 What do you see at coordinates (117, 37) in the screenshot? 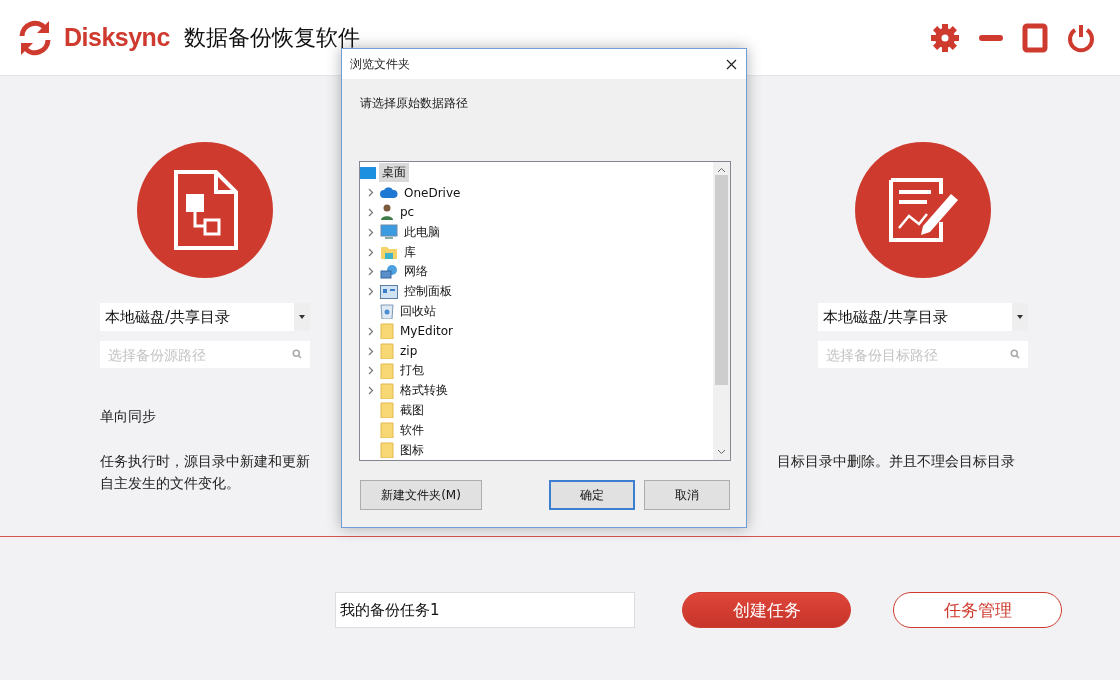
I see `brand-logo-text: Disksync` at bounding box center [117, 37].